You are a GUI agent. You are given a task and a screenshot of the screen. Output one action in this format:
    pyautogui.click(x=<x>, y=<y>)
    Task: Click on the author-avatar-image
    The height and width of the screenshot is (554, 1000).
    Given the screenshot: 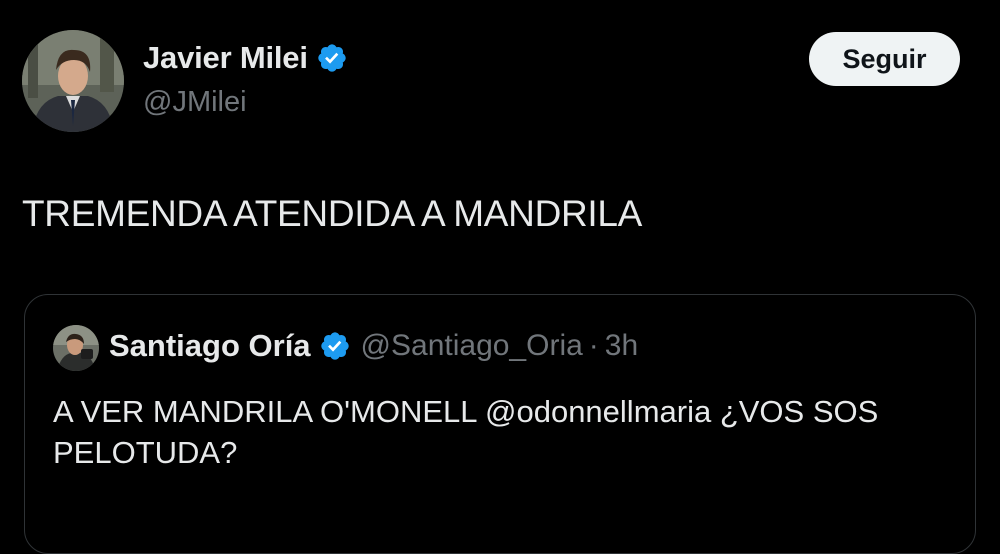 What is the action you would take?
    pyautogui.click(x=73, y=81)
    